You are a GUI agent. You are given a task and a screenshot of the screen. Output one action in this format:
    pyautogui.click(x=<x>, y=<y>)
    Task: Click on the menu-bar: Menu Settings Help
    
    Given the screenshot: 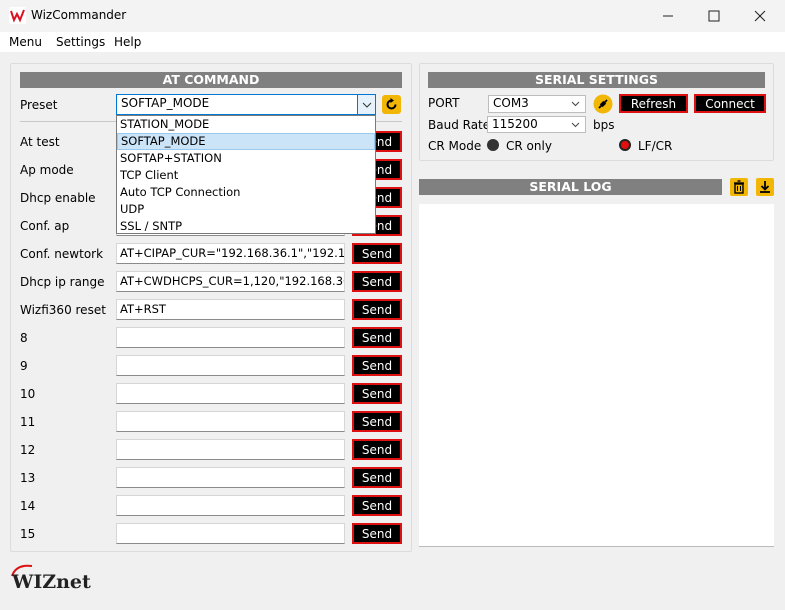 What is the action you would take?
    pyautogui.click(x=392, y=42)
    